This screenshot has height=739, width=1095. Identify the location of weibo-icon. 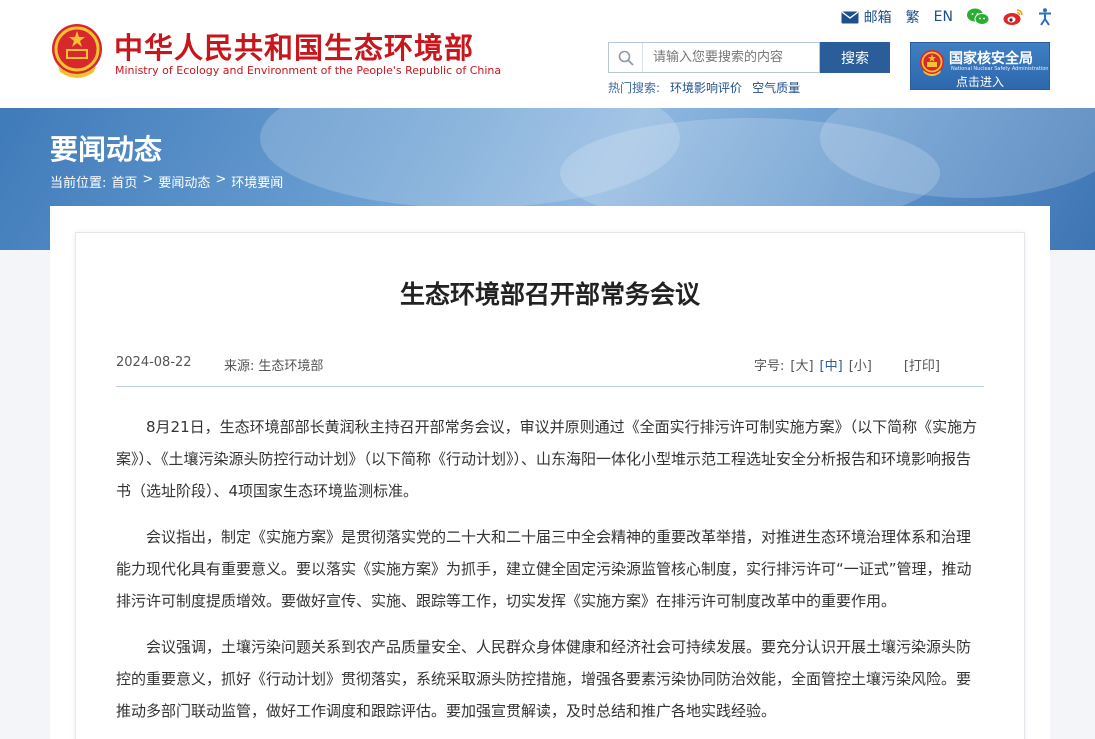
(1013, 17).